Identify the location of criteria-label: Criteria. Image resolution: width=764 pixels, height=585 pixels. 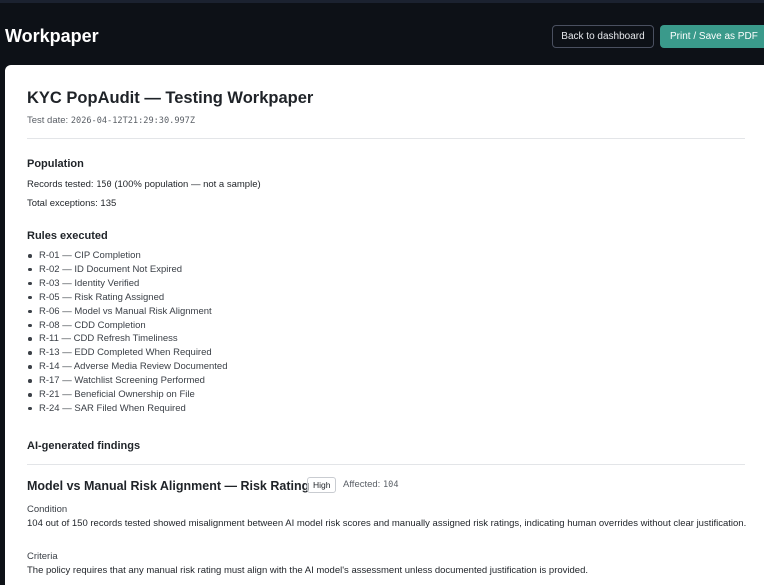
(42, 556).